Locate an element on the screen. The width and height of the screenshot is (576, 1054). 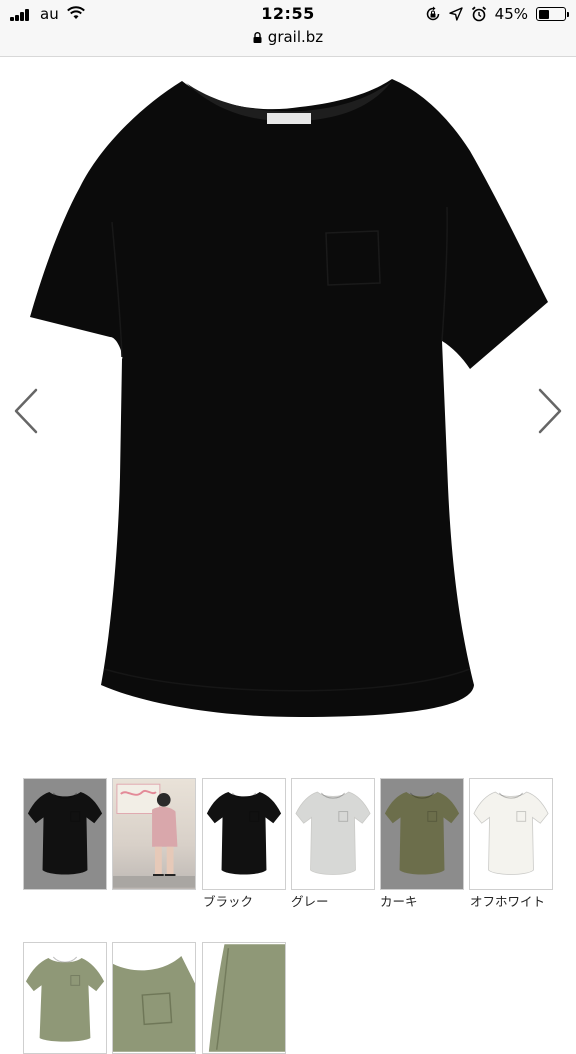
url-text: grail.bz is located at coordinates (295, 37).